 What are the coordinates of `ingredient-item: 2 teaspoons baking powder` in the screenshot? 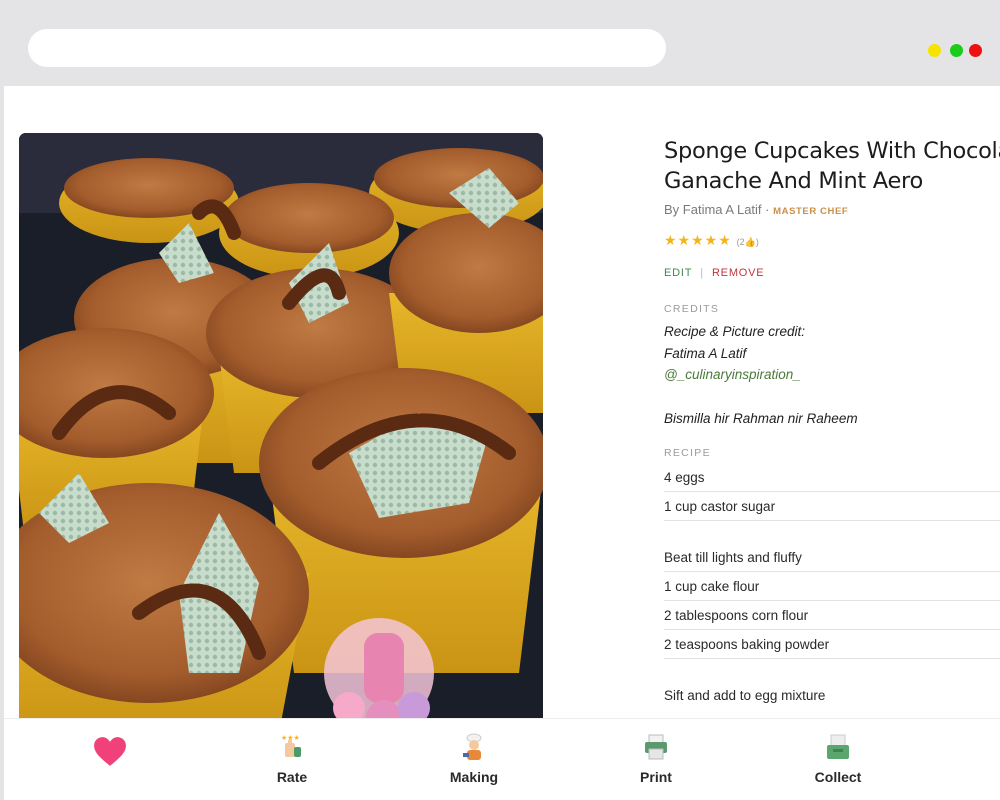 It's located at (832, 644).